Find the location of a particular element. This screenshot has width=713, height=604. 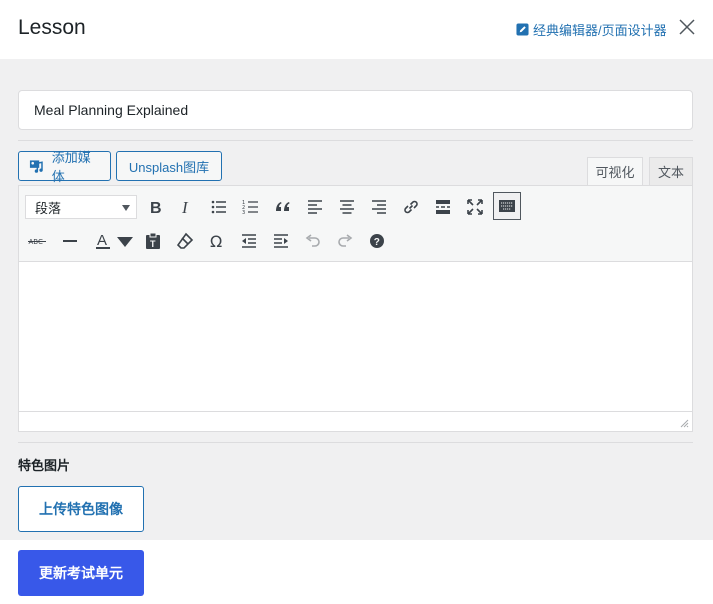

strikethrough-icon: ABC is located at coordinates (37, 242).